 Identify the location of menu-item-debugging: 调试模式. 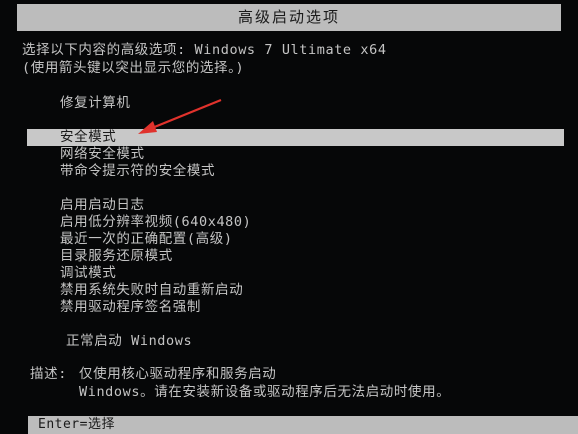
(88, 273).